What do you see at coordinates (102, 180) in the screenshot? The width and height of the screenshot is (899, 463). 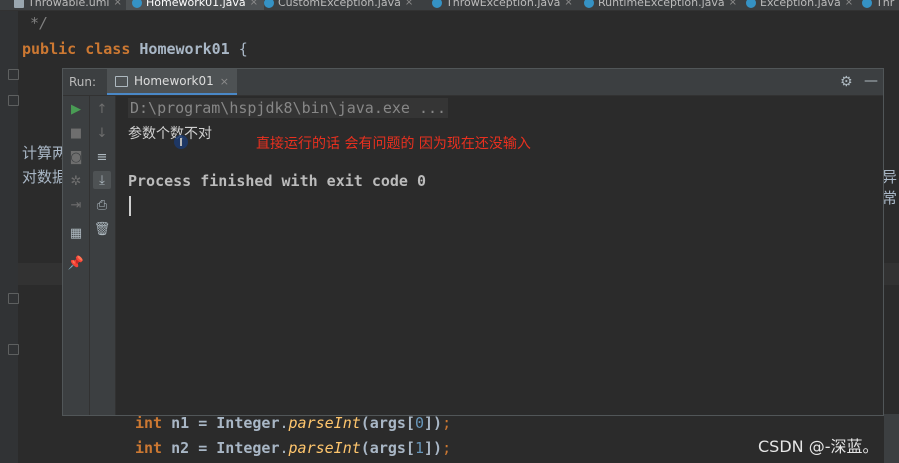 I see `scroll-end-icon: ⤓` at bounding box center [102, 180].